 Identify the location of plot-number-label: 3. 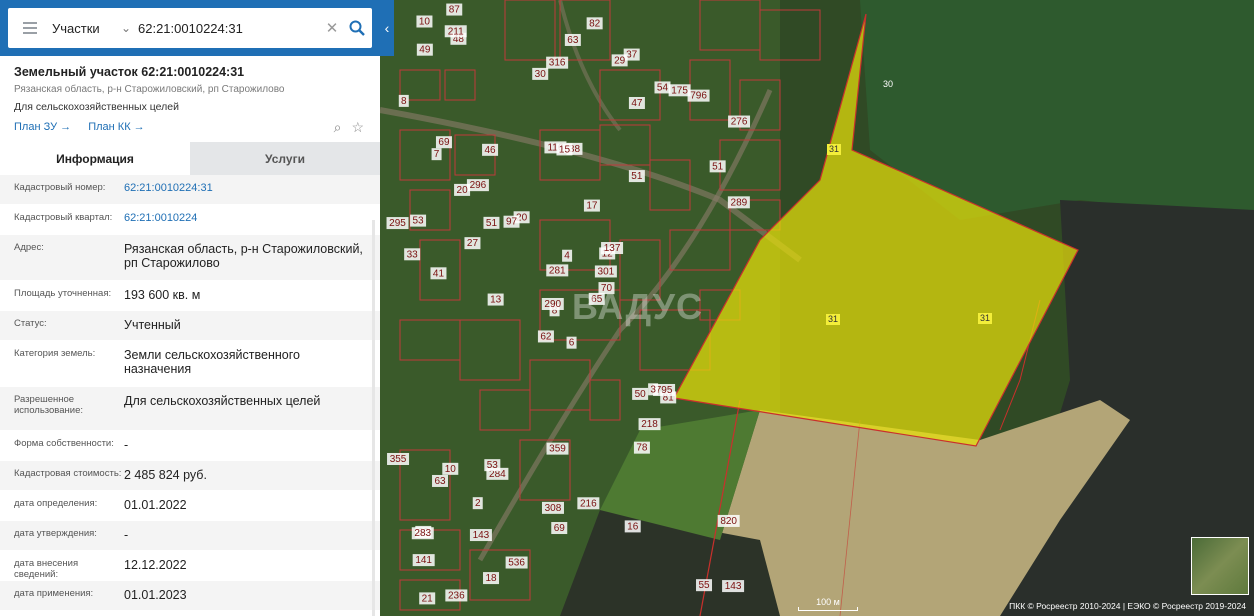
(653, 389).